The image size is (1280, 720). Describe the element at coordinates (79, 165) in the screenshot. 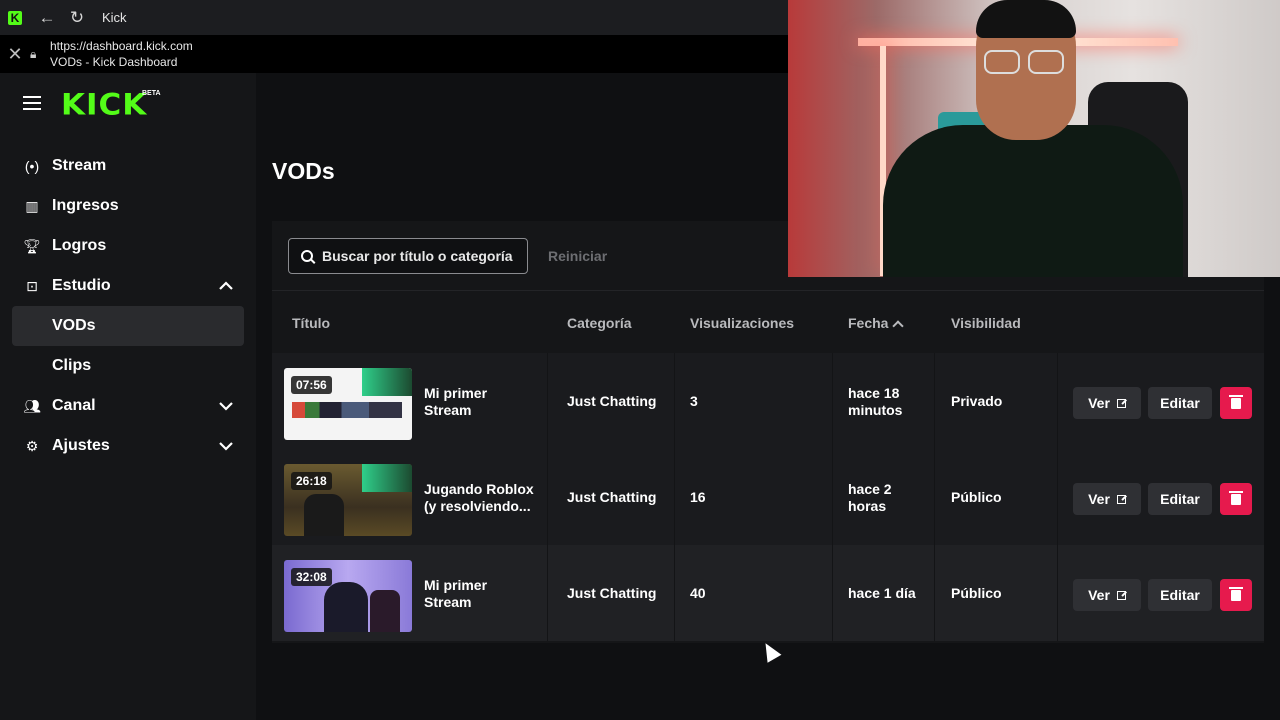

I see `sidebar-item-label: Stream` at that location.